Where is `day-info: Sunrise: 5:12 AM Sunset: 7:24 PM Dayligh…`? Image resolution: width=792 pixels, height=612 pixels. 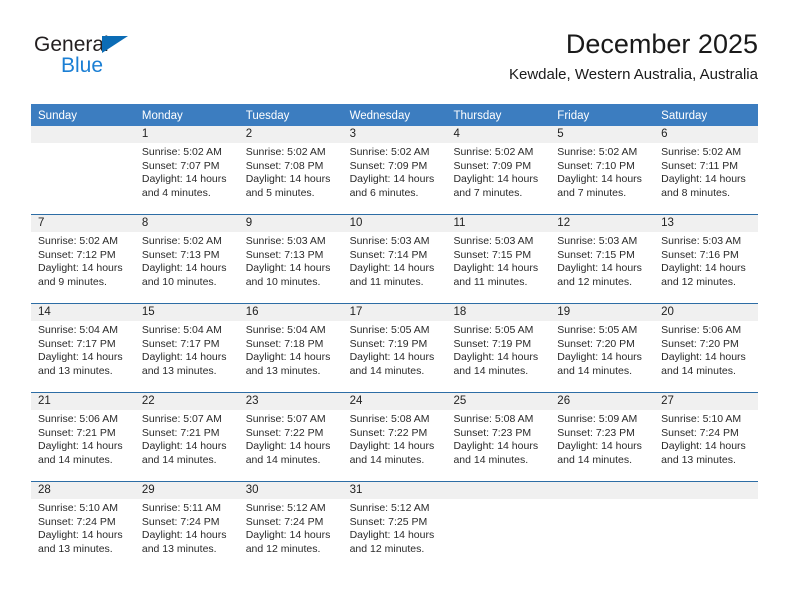 day-info: Sunrise: 5:12 AM Sunset: 7:24 PM Dayligh… is located at coordinates (291, 527).